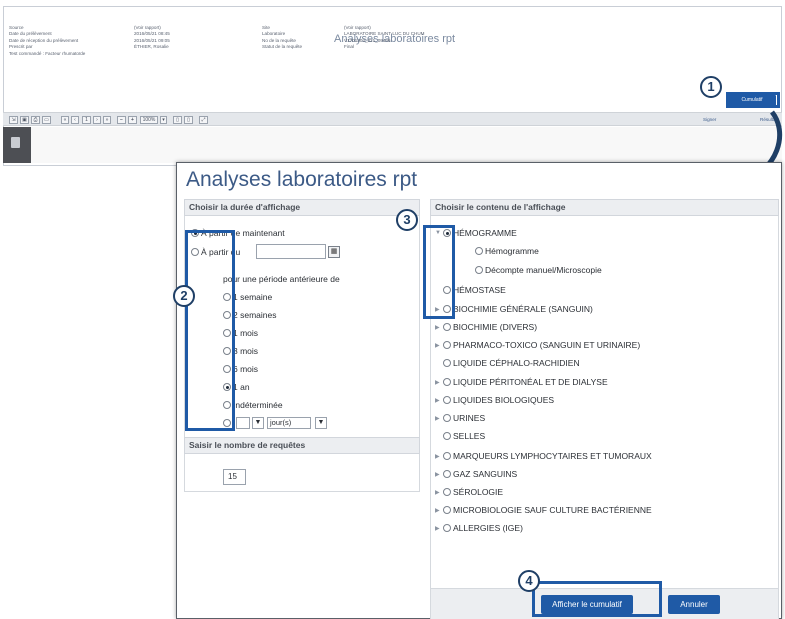 This screenshot has height=619, width=785. I want to click on period-label: Indéterminée, so click(258, 405).